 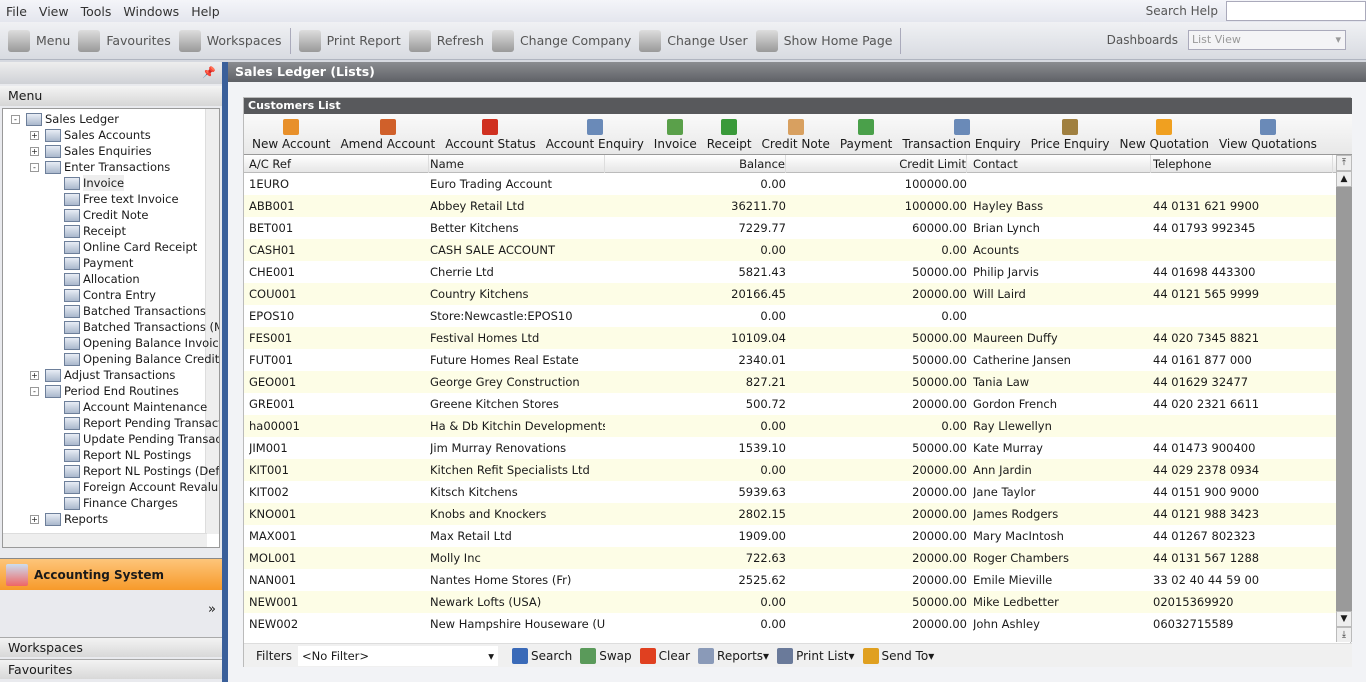 What do you see at coordinates (1296, 11) in the screenshot?
I see `search-help-input` at bounding box center [1296, 11].